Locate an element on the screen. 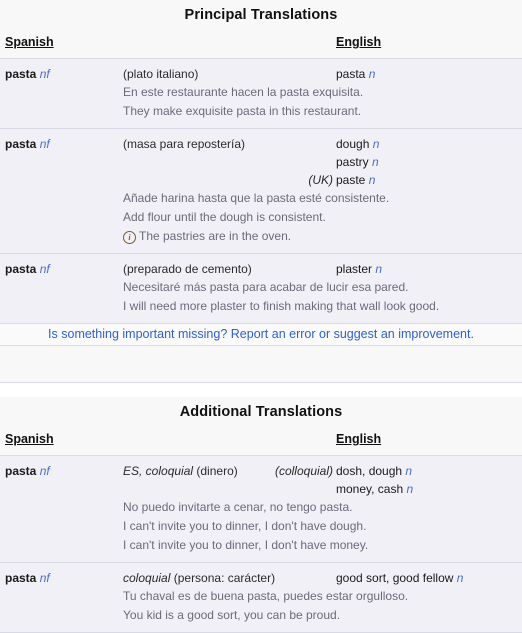  example-line: Add flour until the dough is consistent. is located at coordinates (261, 217).